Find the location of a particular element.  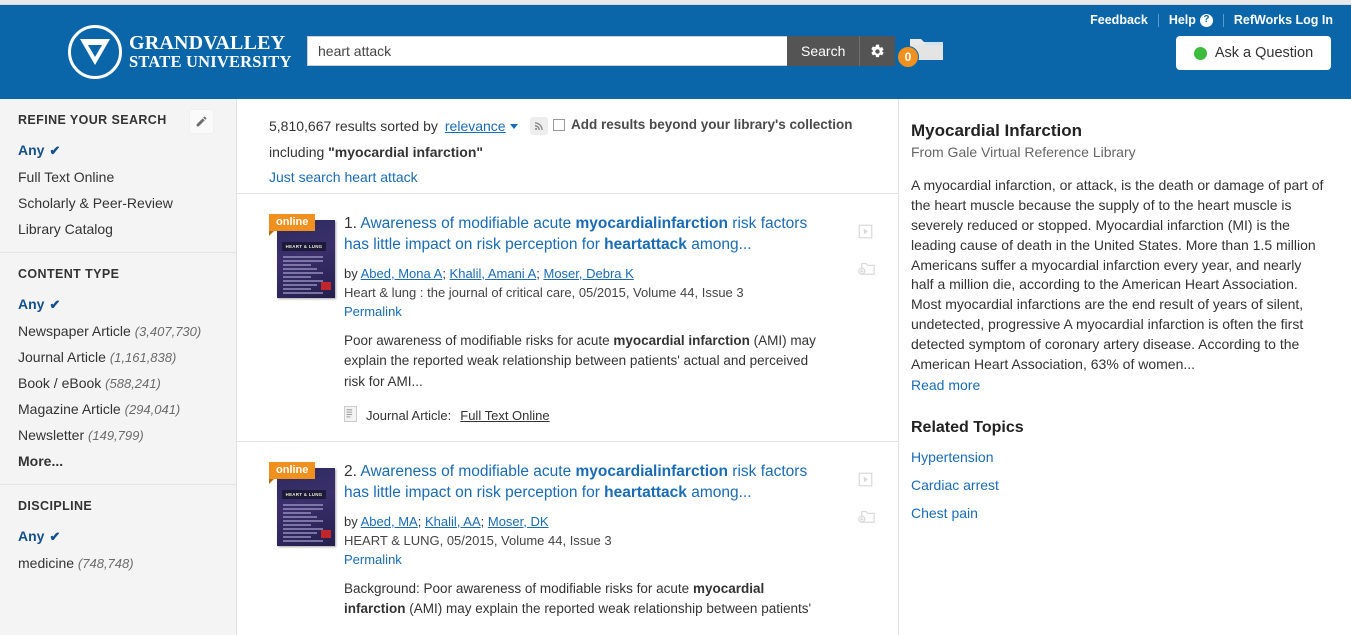

search-input is located at coordinates (547, 51).